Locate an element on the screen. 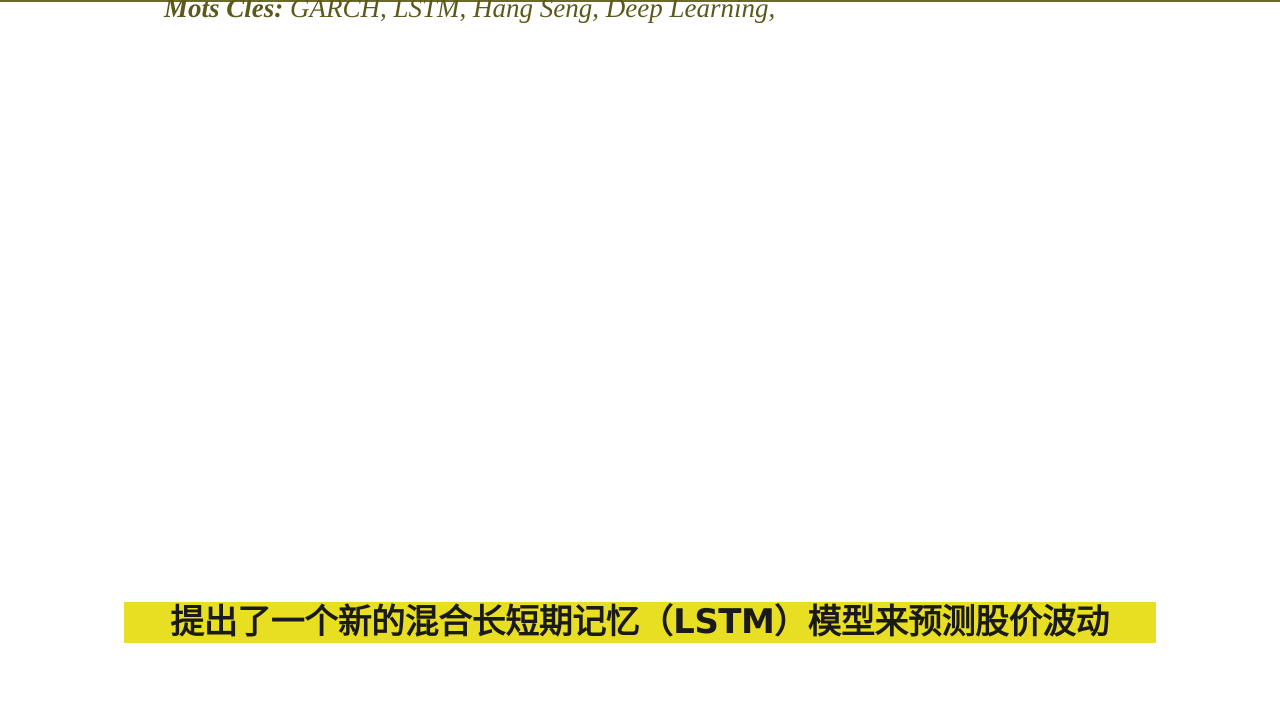  subtitle-caption: 提出了一个新的混合长短期记忆（LSTM）模型来预测股价波动 is located at coordinates (640, 622).